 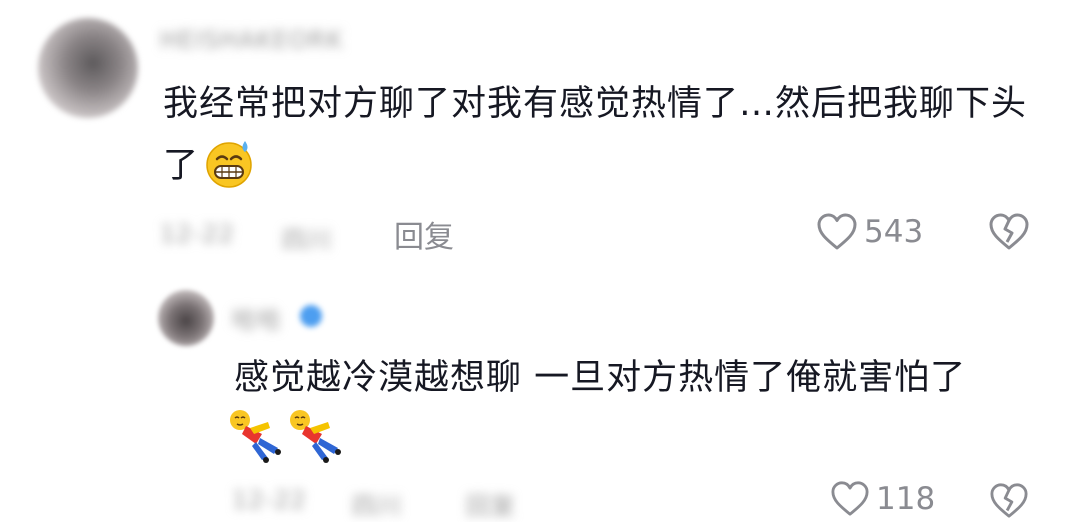 What do you see at coordinates (251, 40) in the screenshot?
I see `commenter-username: HEISHAKEORK` at bounding box center [251, 40].